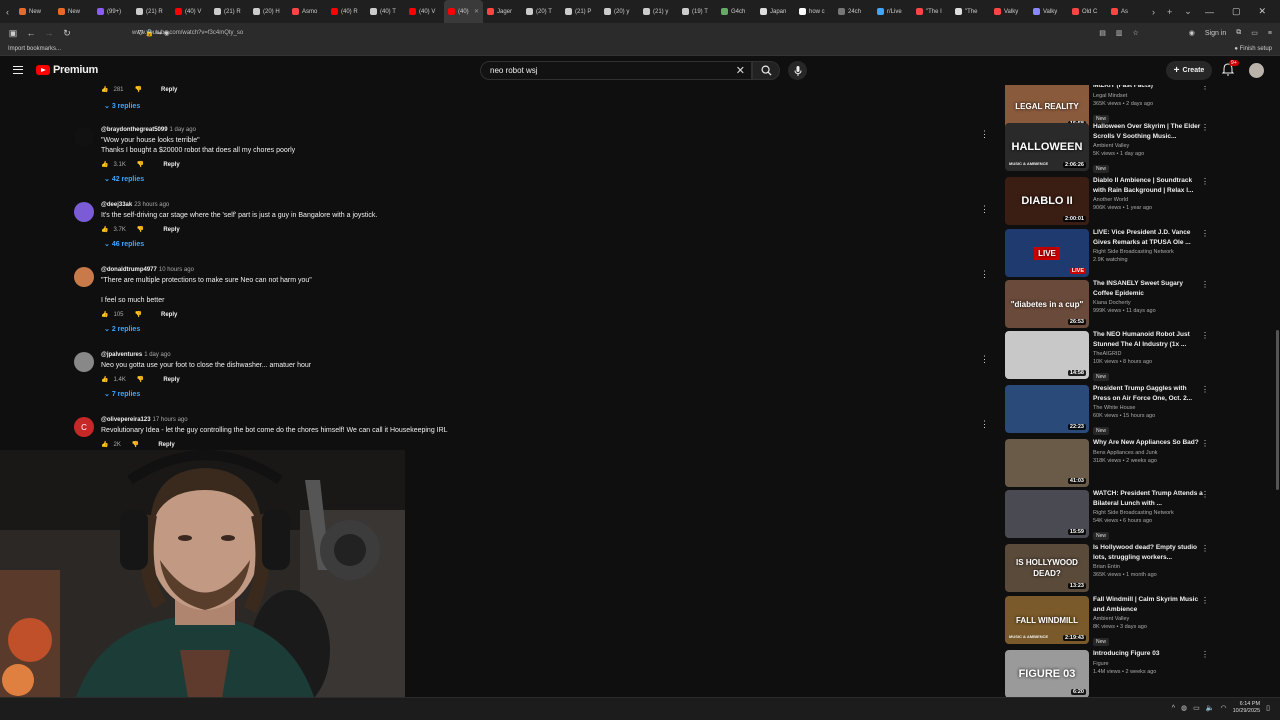  What do you see at coordinates (385, 11) in the screenshot?
I see `browser-tab: (40) T` at bounding box center [385, 11].